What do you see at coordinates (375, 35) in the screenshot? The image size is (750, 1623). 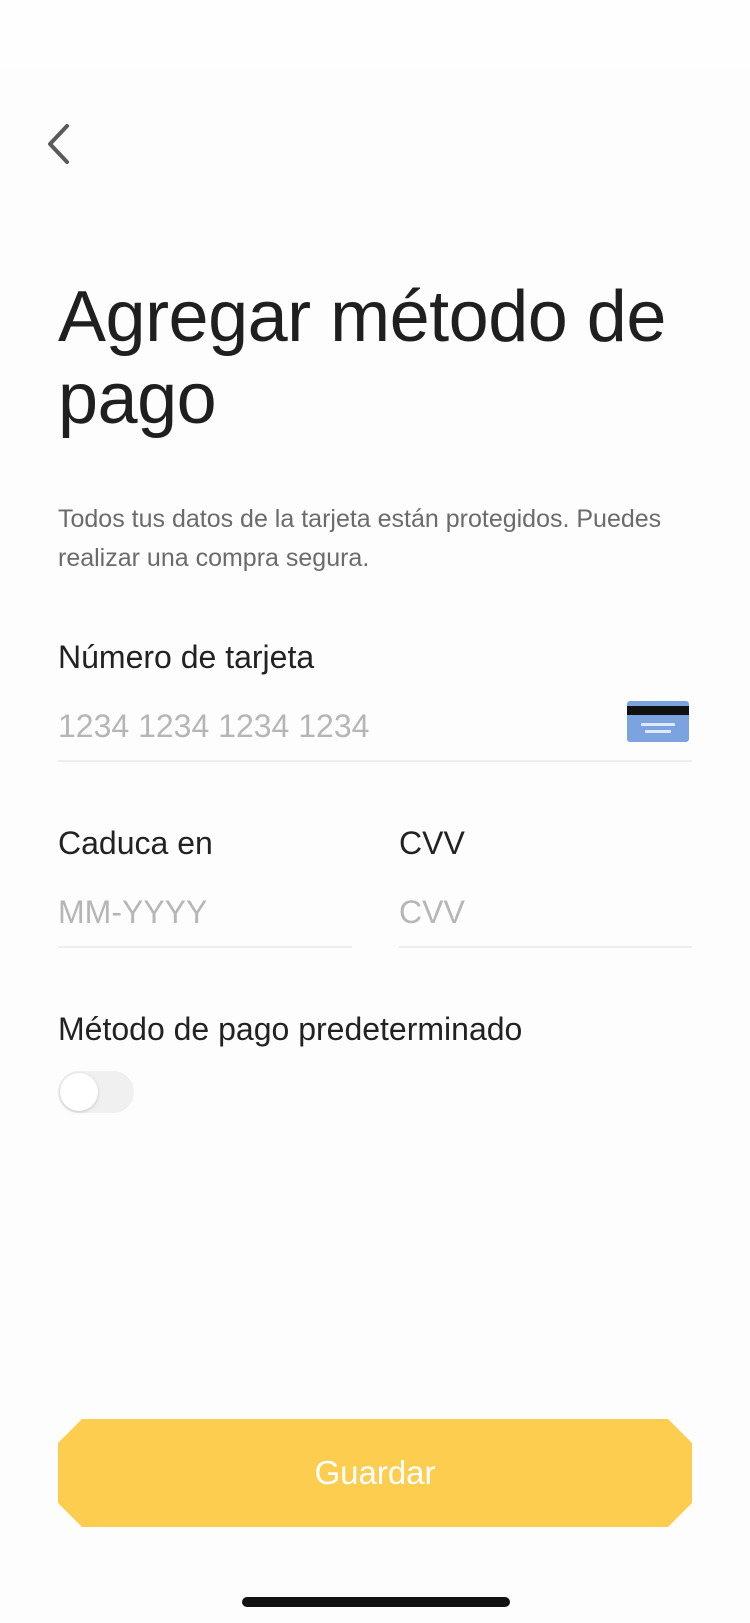 I see `status-bar` at bounding box center [375, 35].